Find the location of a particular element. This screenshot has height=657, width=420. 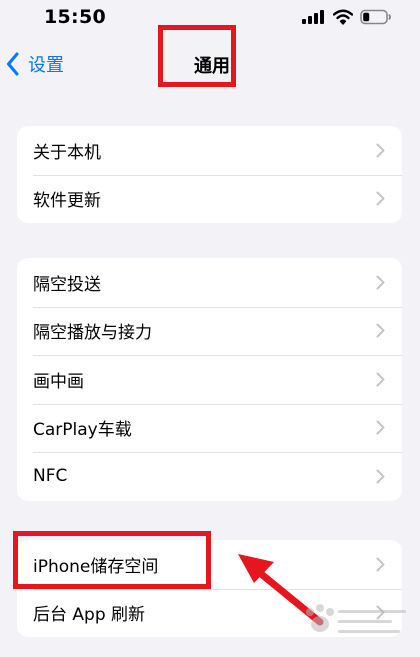

status-bar: 15:50 is located at coordinates (210, 20).